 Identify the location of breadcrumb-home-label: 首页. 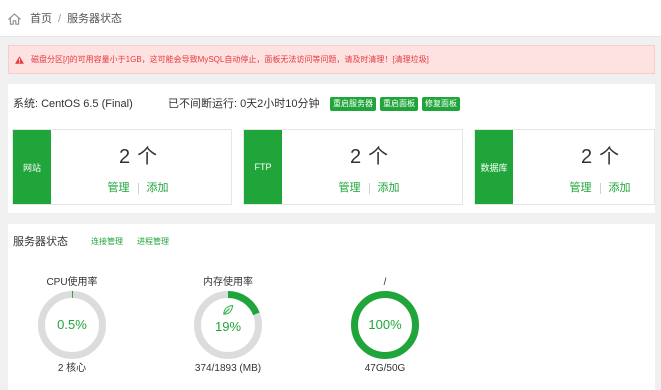
(41, 19).